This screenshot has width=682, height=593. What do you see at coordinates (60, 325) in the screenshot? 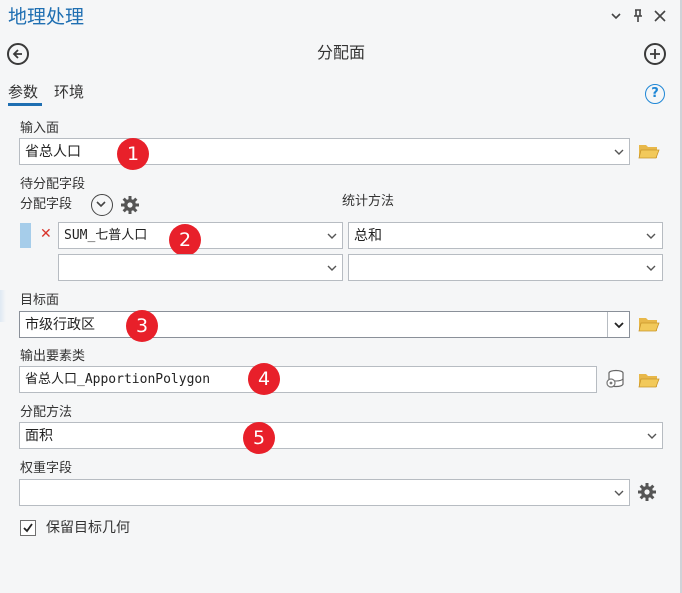
I see `target-features-value: 市级行政区` at bounding box center [60, 325].